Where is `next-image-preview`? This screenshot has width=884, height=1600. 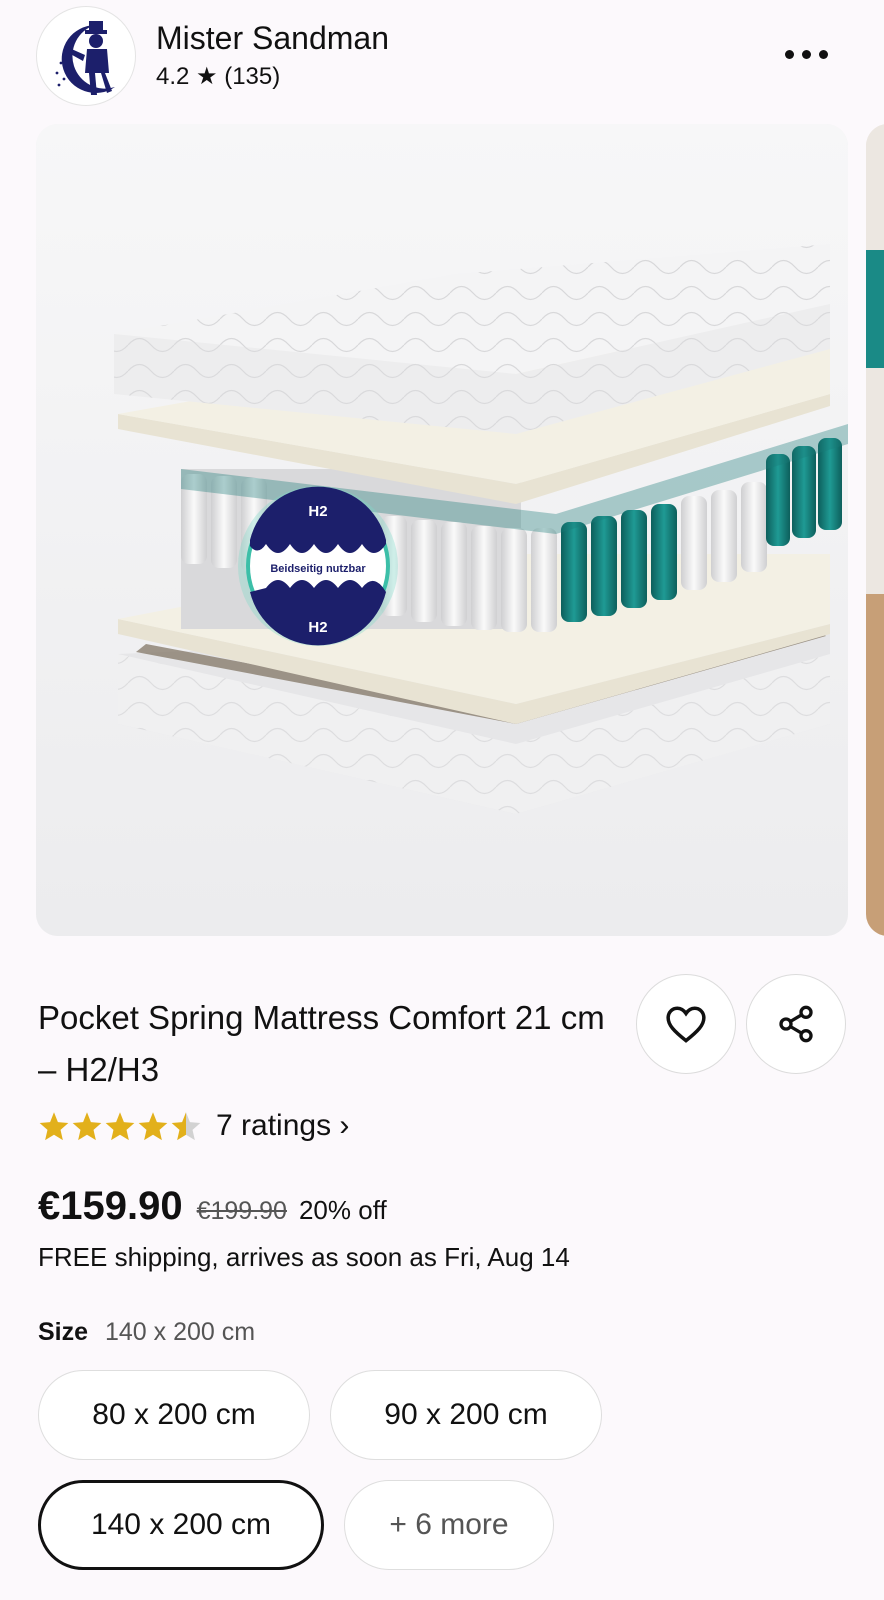 next-image-preview is located at coordinates (875, 530).